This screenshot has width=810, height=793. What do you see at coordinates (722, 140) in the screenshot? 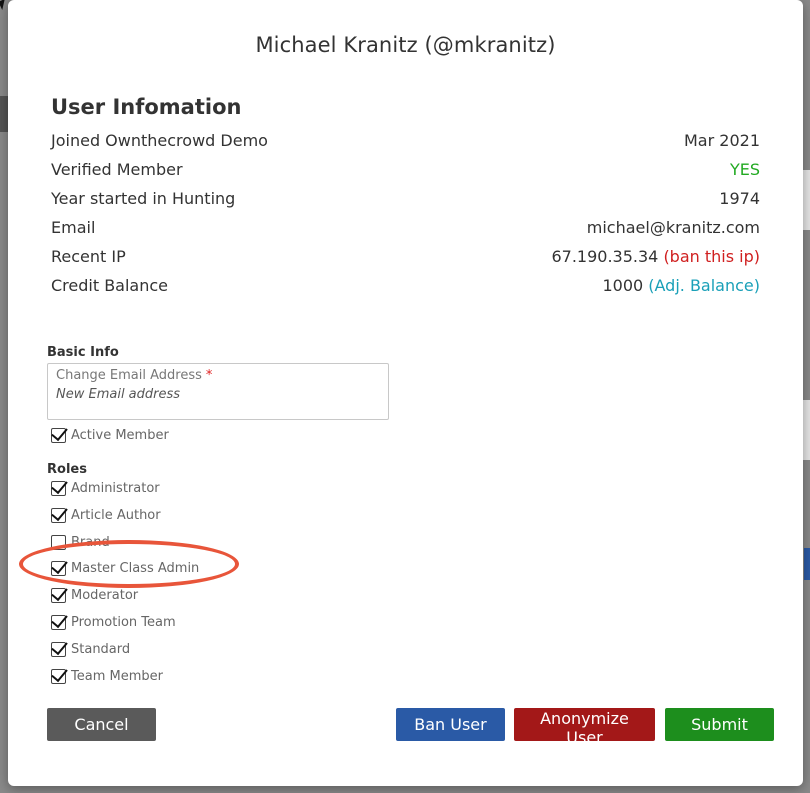
I see `info-value: Mar 2021` at bounding box center [722, 140].